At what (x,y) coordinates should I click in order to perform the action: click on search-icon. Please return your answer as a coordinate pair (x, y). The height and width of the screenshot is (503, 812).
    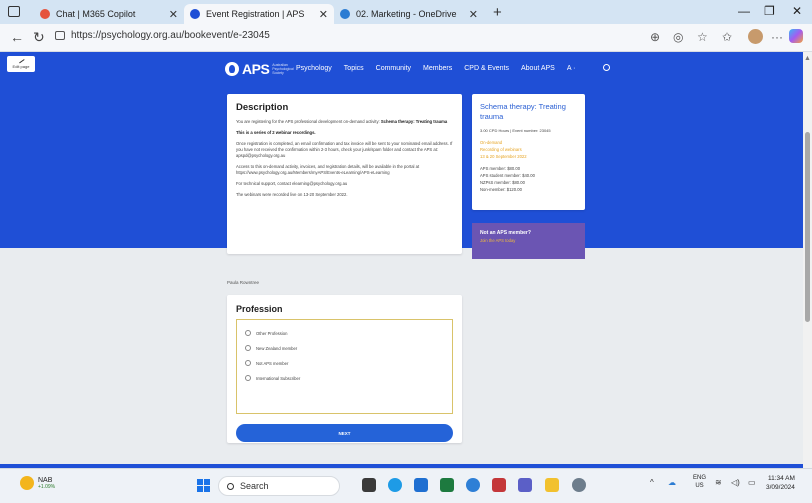
    Looking at the image, I should click on (606, 67).